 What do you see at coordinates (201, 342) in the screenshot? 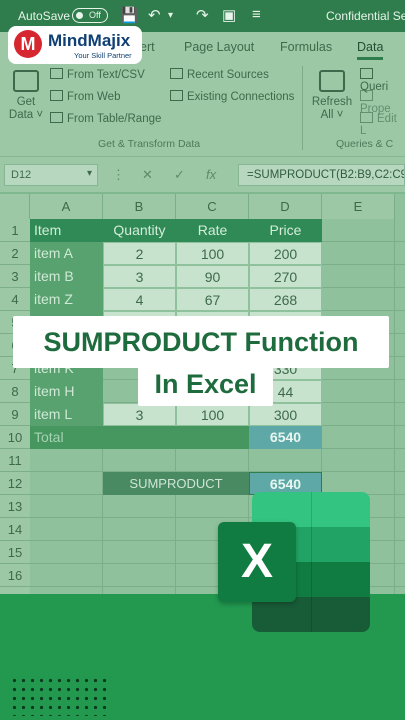
I see `title-line-1: SUMPRODUCT Function` at bounding box center [201, 342].